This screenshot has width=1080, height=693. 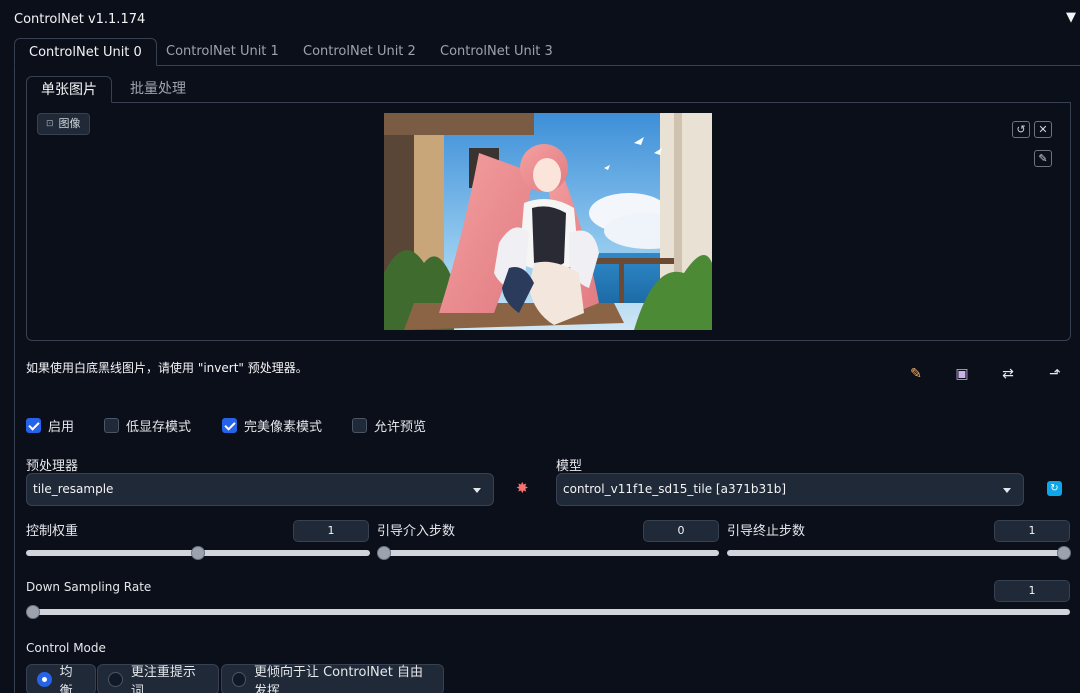 I want to click on uploaded-image, so click(x=548, y=221).